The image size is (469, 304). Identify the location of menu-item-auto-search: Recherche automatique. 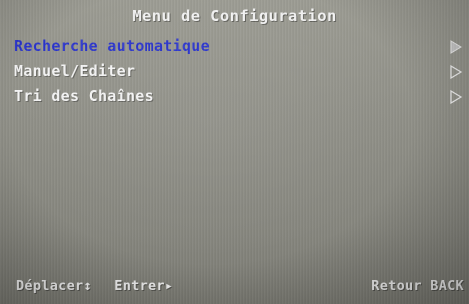
(239, 46).